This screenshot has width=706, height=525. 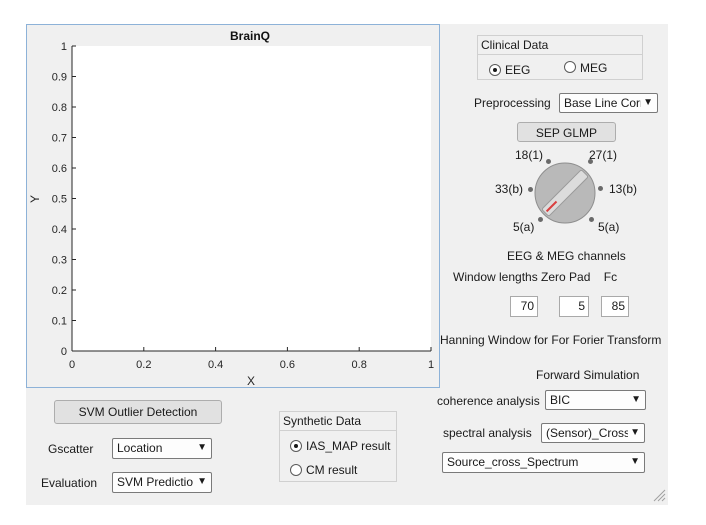 I want to click on spectrum-value: Source_cross_Spectrum, so click(x=513, y=462).